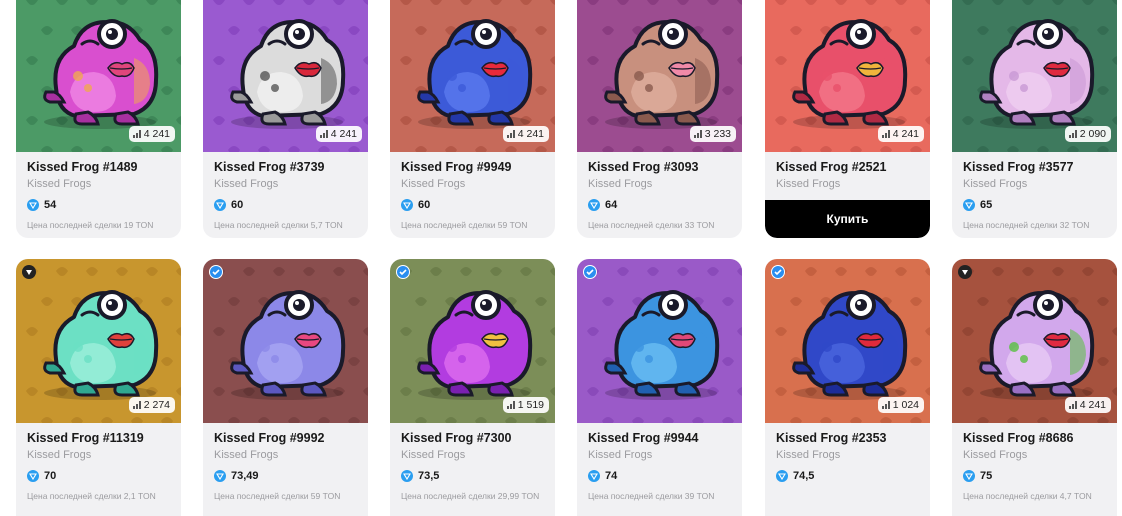  Describe the element at coordinates (661, 167) in the screenshot. I see `nft-title: Kissed Frog #3093` at that location.